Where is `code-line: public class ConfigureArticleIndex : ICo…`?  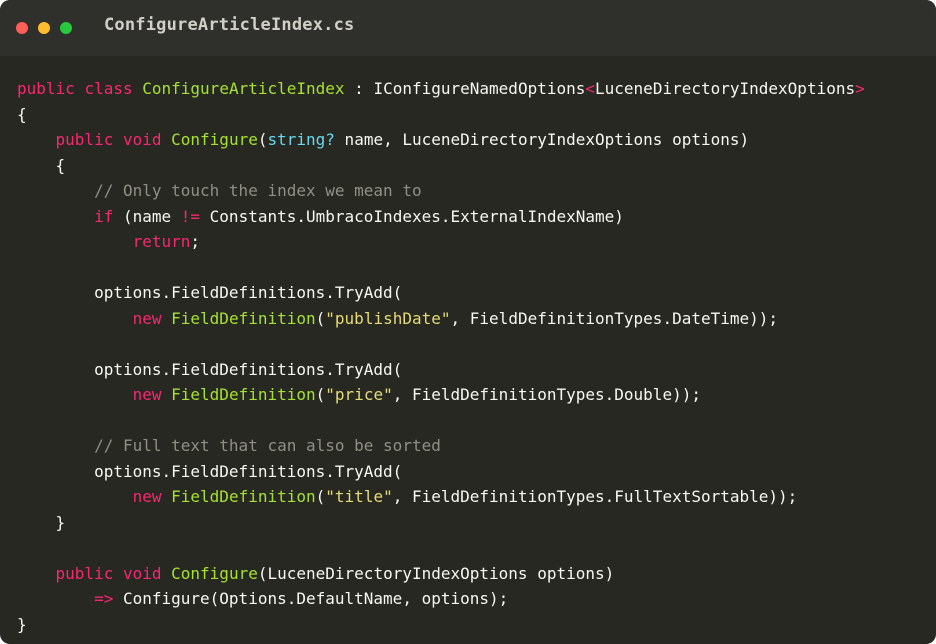 code-line: public class ConfigureArticleIndex : ICo… is located at coordinates (441, 89).